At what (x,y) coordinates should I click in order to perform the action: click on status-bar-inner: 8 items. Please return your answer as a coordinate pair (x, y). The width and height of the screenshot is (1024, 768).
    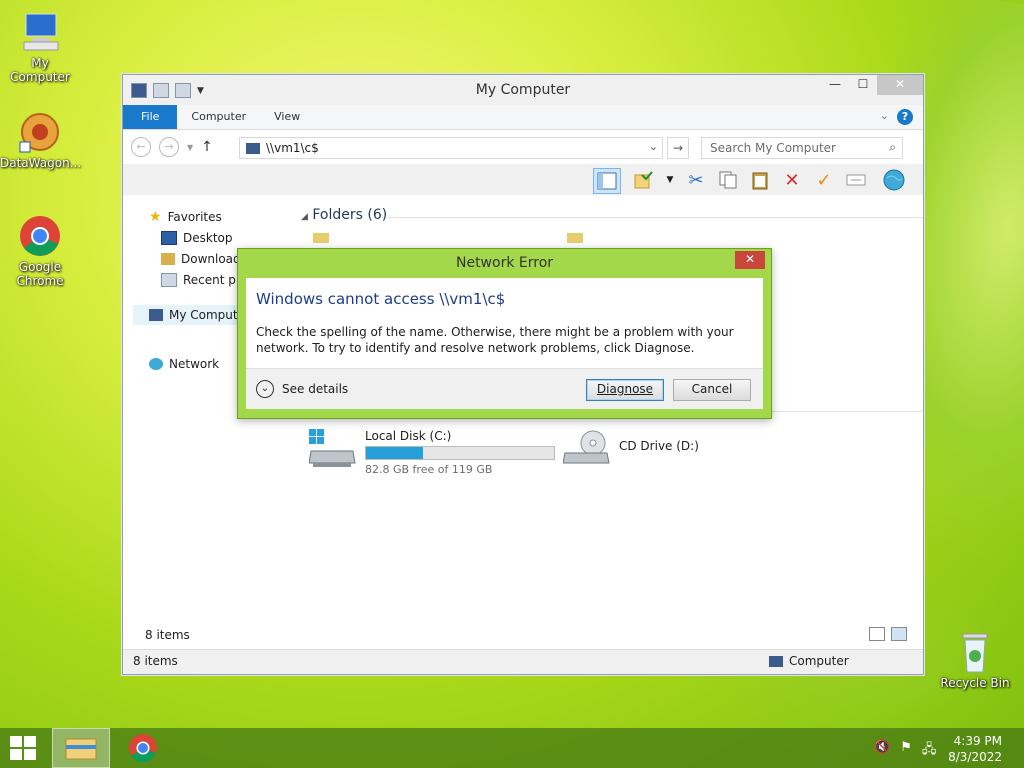
    Looking at the image, I should click on (523, 637).